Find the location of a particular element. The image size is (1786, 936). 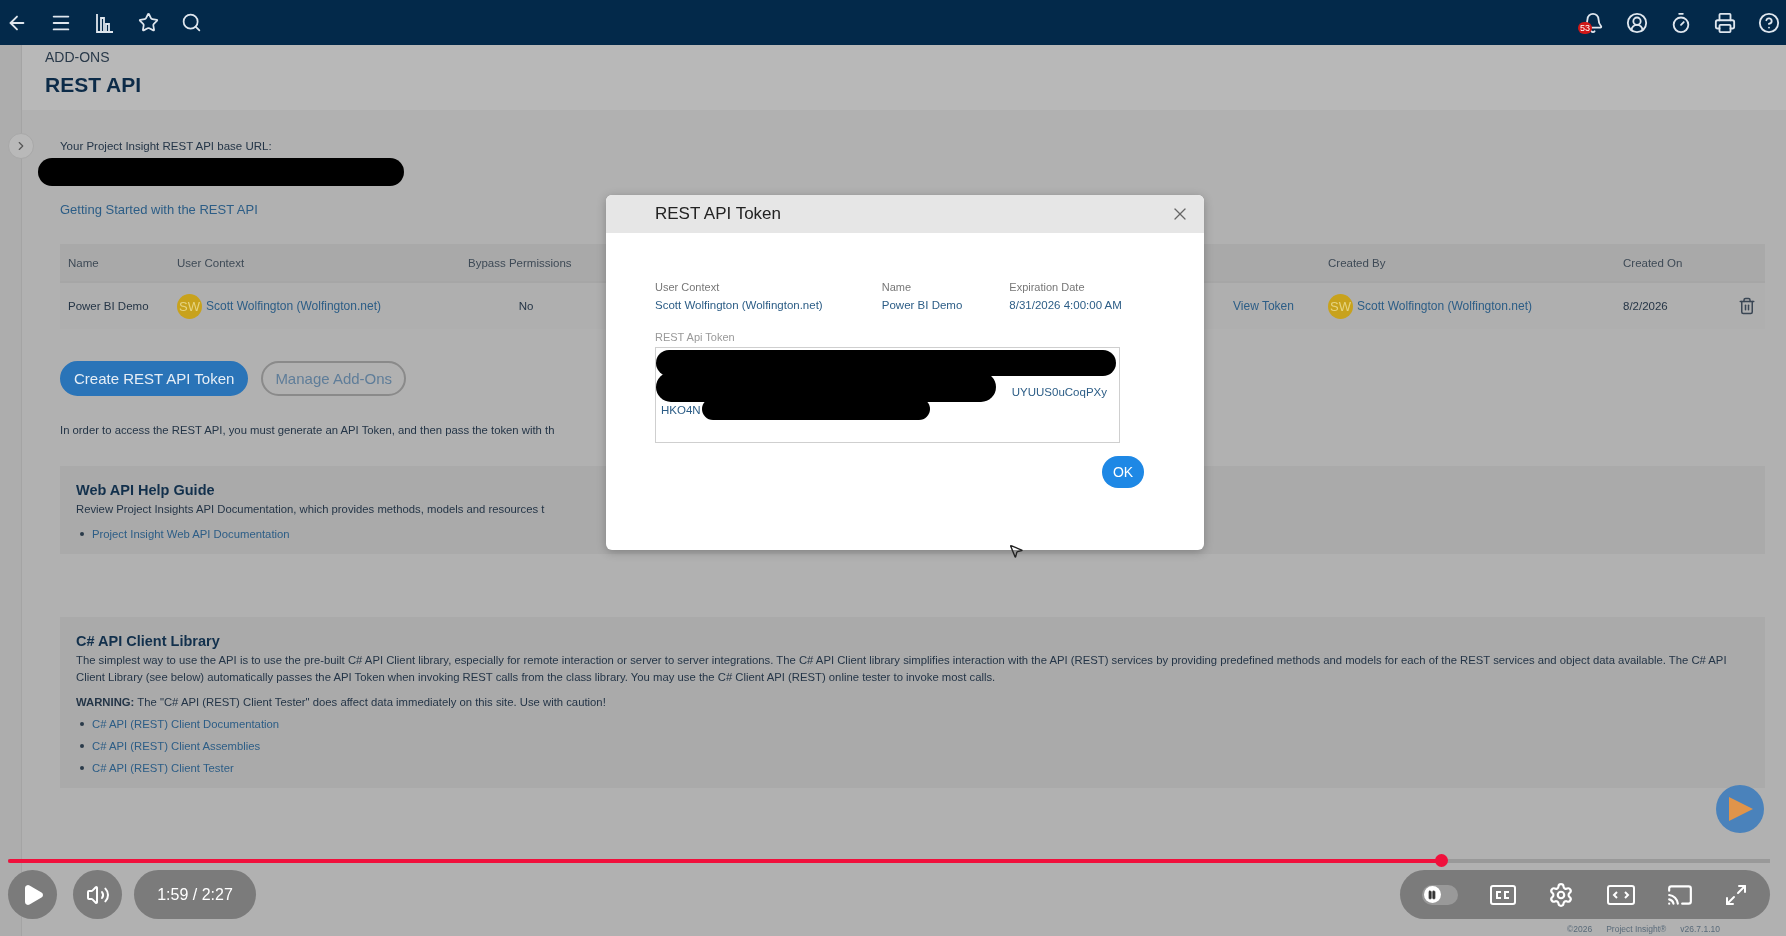

progress-thumb is located at coordinates (1441, 860).